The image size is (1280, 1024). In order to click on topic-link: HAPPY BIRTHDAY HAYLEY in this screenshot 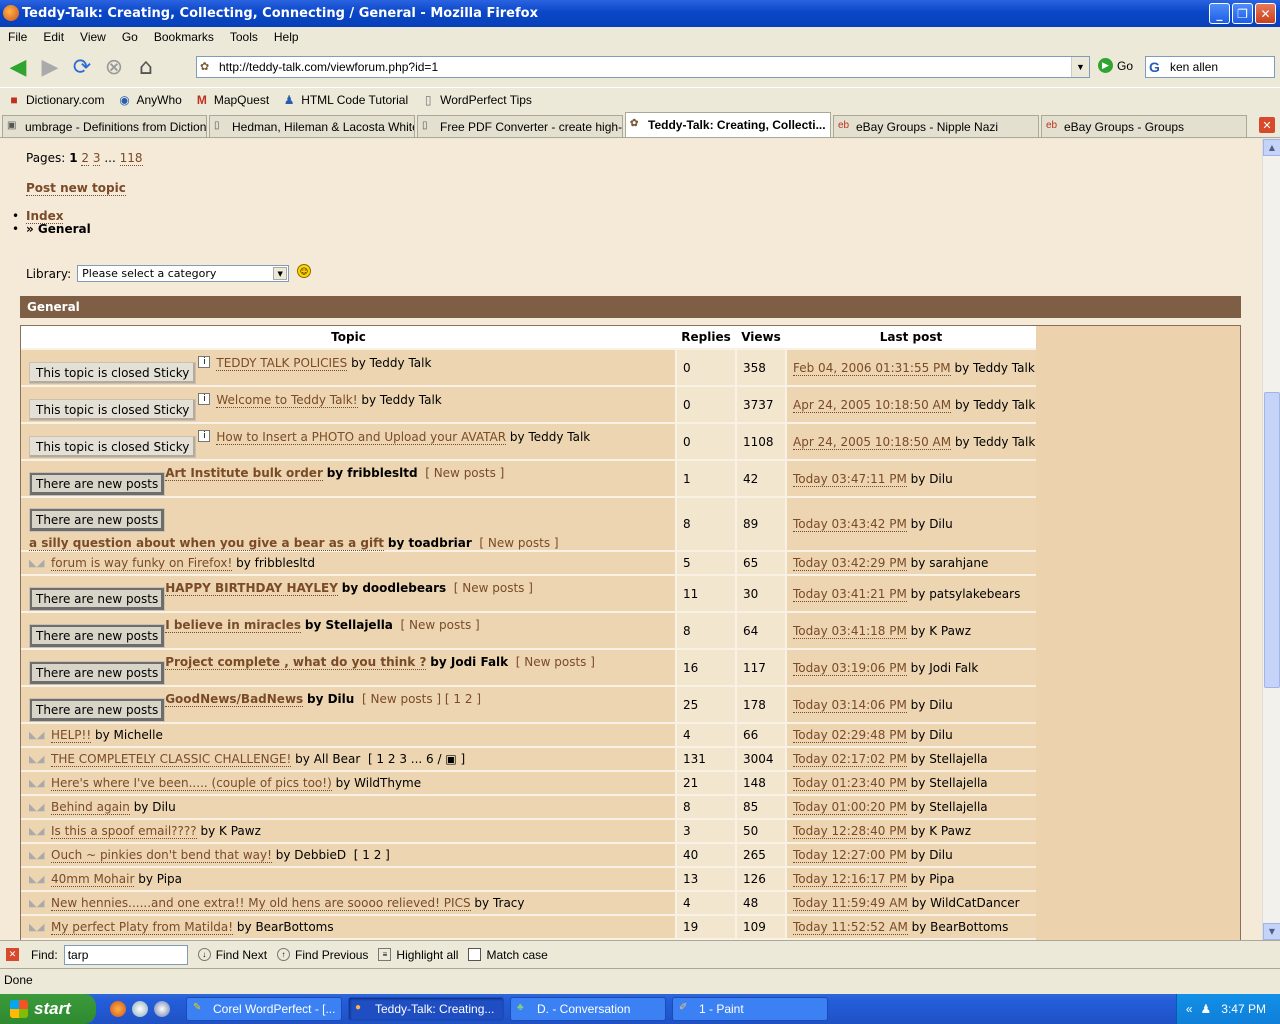, I will do `click(251, 588)`.